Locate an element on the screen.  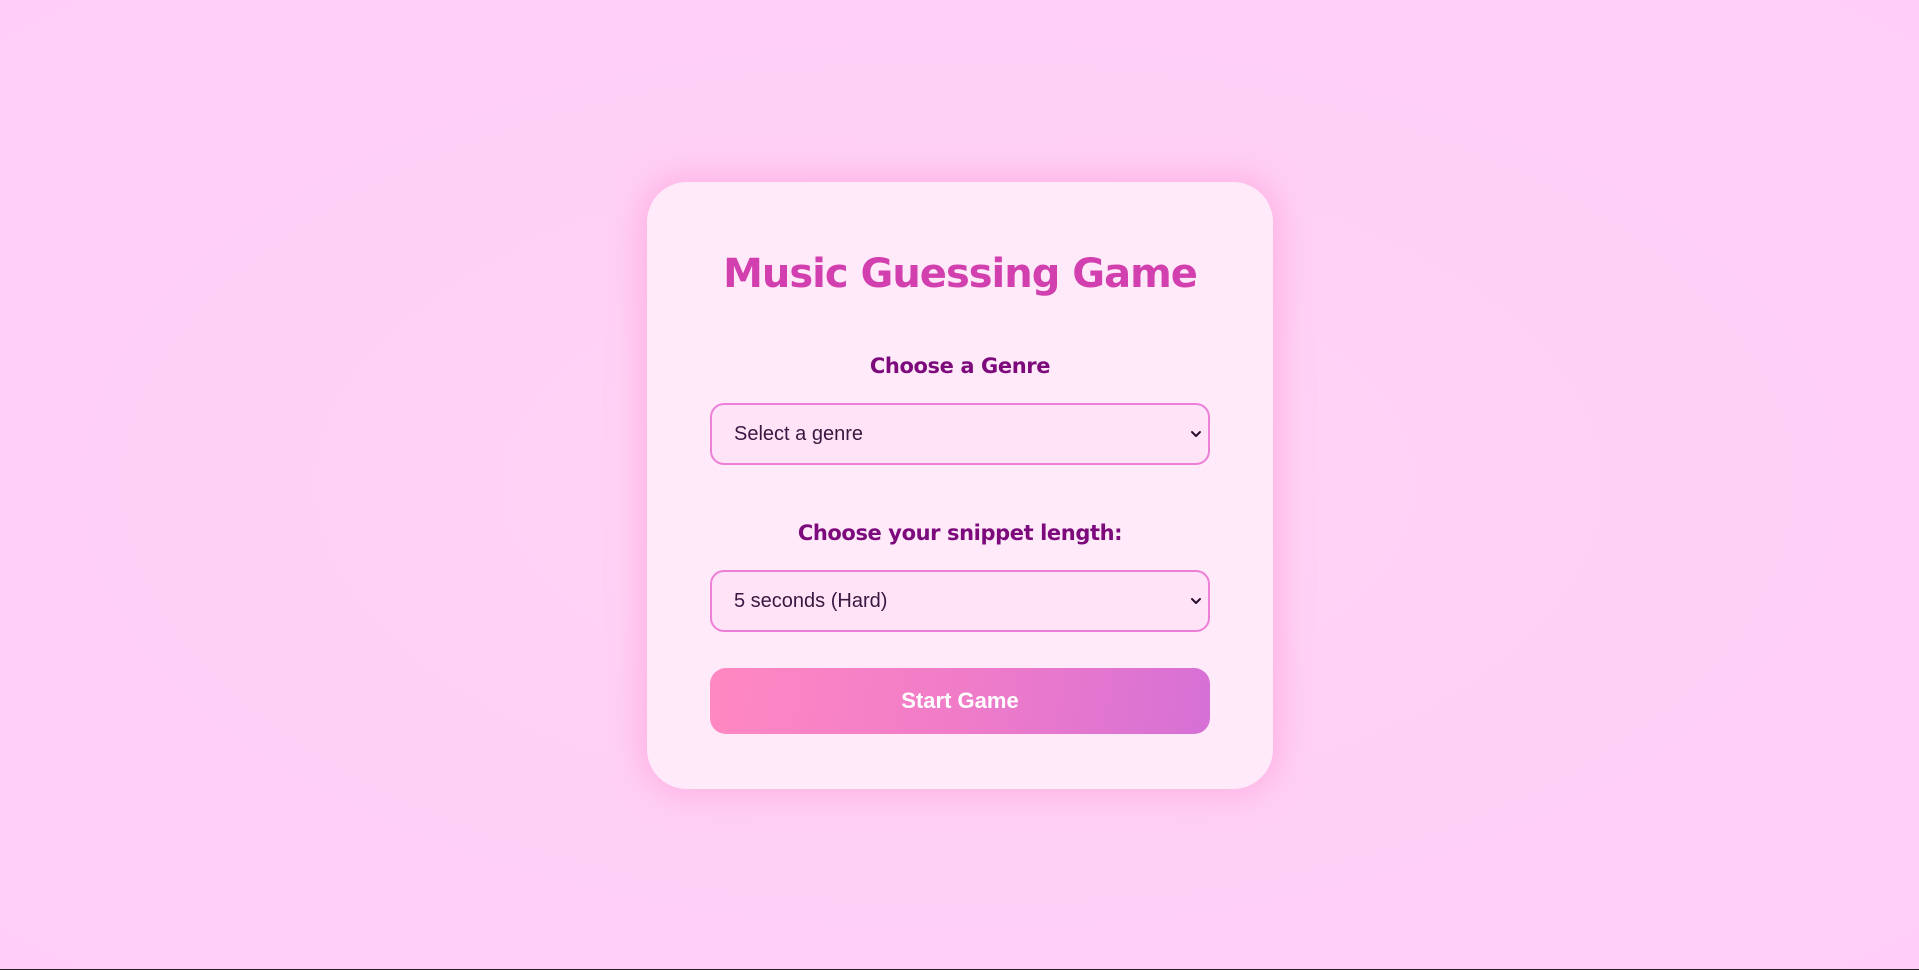
snippet-length-select: 5 seconds (Hard) is located at coordinates (960, 601).